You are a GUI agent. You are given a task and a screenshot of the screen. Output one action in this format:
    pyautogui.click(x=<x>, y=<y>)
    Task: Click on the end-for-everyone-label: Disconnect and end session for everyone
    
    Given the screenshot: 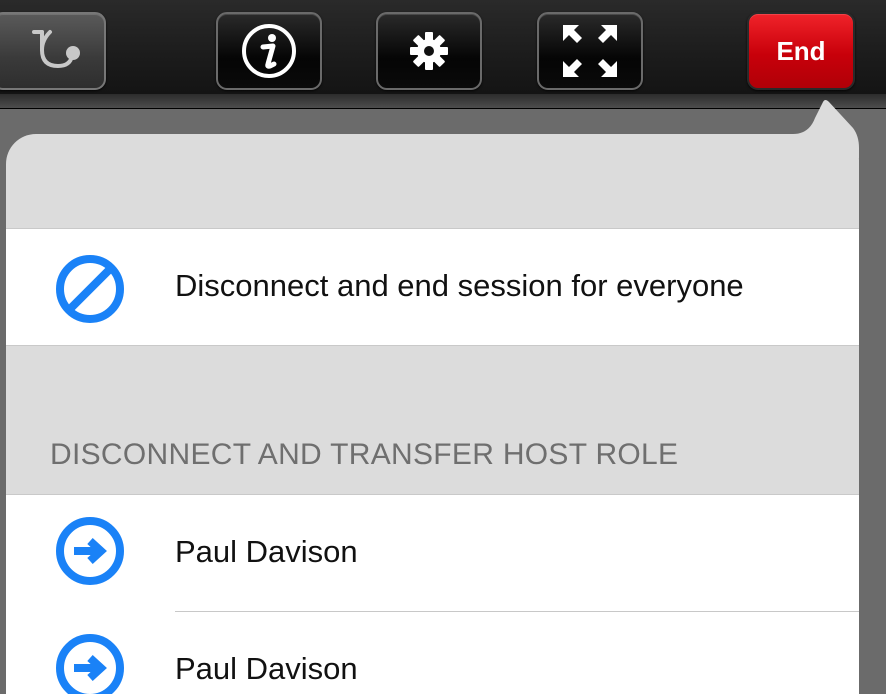 What is the action you would take?
    pyautogui.click(x=459, y=285)
    